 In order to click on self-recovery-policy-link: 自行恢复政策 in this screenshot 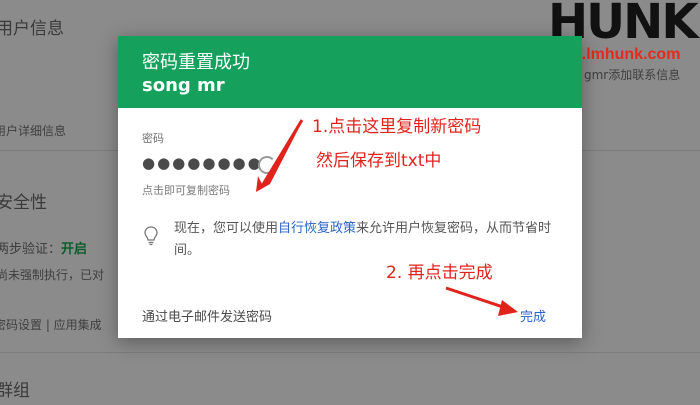, I will do `click(317, 228)`.